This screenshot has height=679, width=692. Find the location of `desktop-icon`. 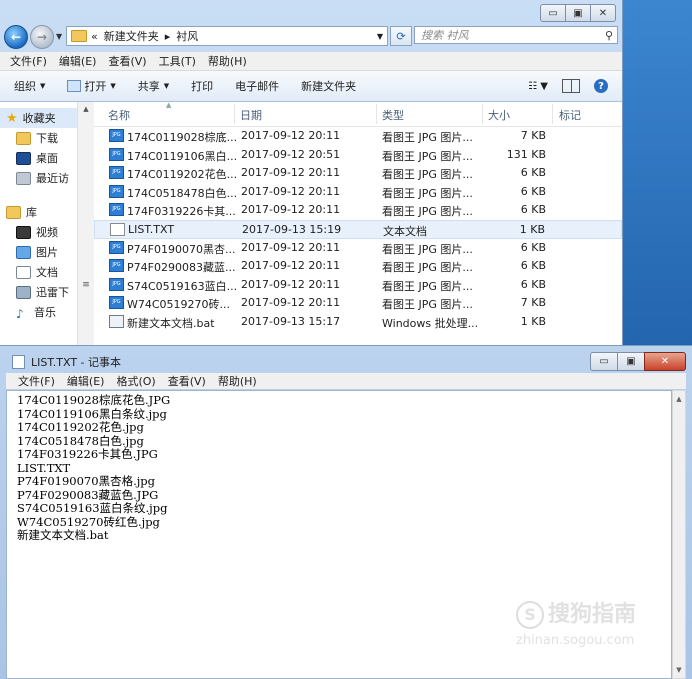

desktop-icon is located at coordinates (23, 158).